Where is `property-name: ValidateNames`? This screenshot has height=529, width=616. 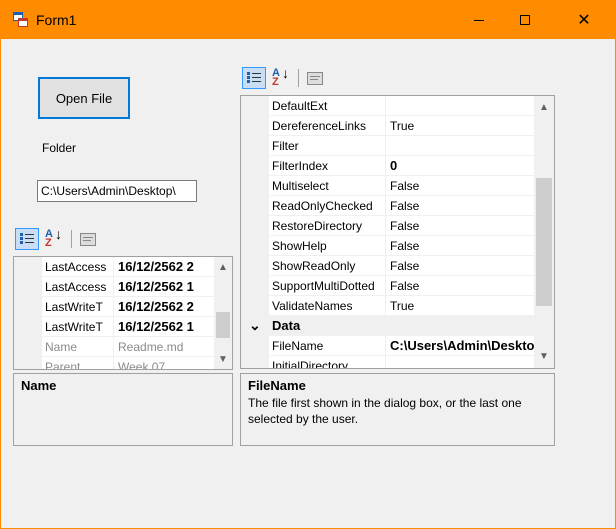 property-name: ValidateNames is located at coordinates (327, 306).